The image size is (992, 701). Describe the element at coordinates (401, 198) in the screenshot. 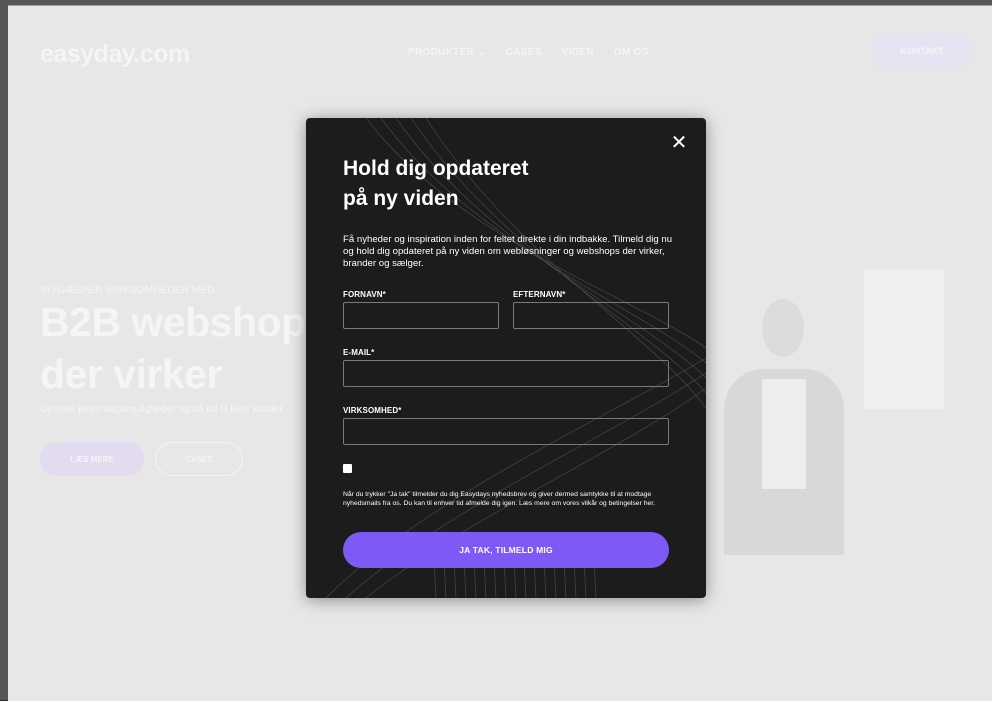

I see `modal-title-line2: på ny viden` at that location.